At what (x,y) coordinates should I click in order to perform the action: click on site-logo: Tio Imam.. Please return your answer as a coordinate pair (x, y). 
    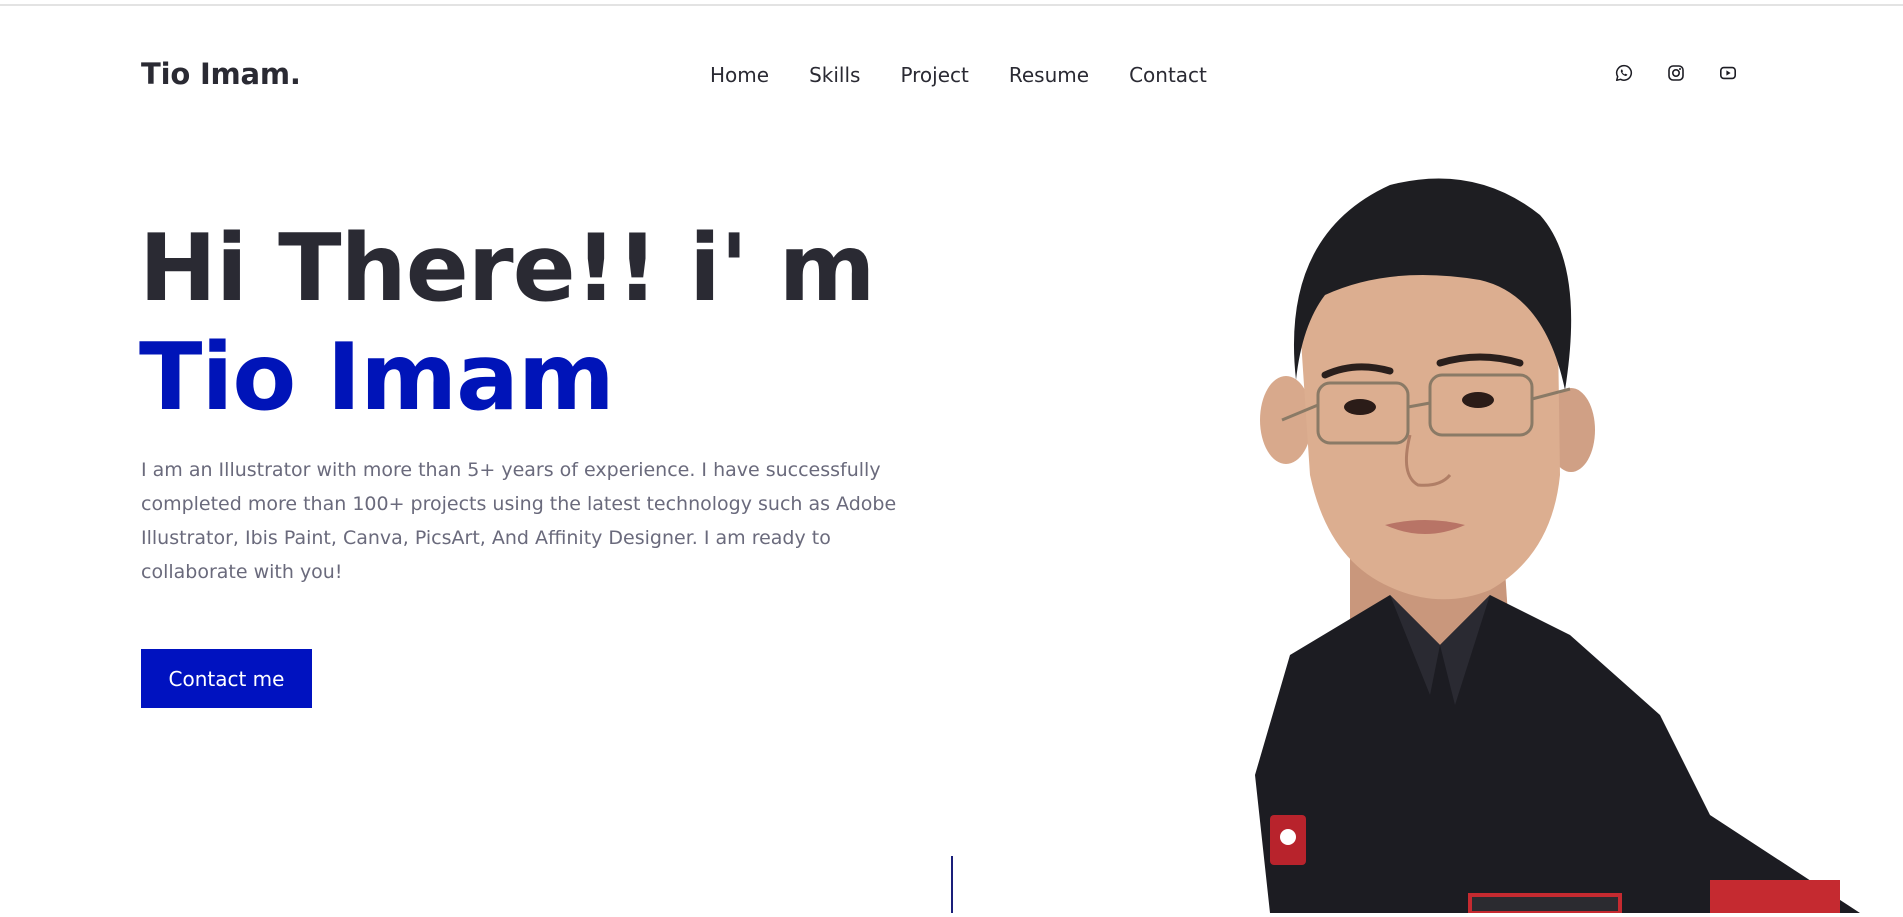
    Looking at the image, I should click on (221, 74).